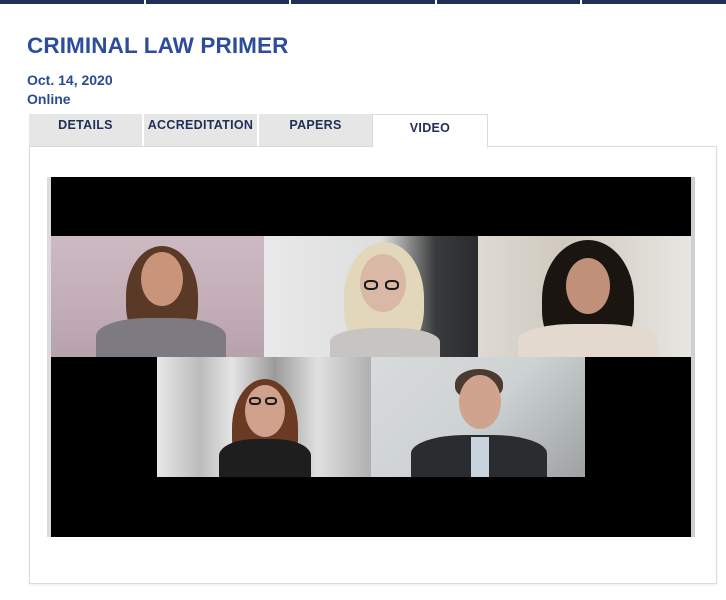  I want to click on participant-shirt, so click(480, 457).